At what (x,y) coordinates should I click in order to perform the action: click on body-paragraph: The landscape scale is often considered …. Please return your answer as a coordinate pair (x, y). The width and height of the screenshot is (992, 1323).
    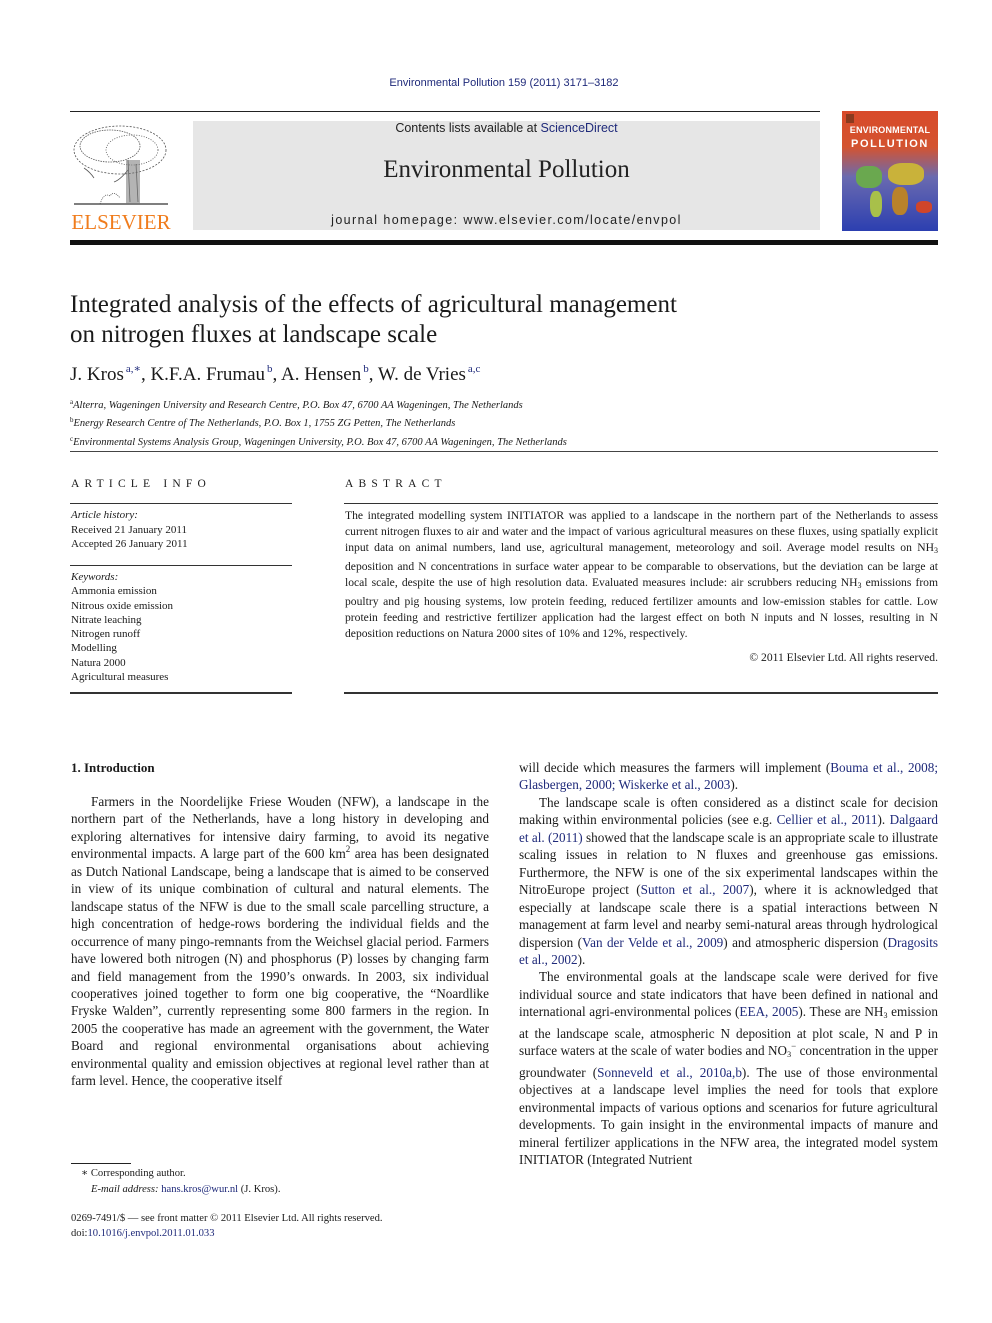
    Looking at the image, I should click on (728, 881).